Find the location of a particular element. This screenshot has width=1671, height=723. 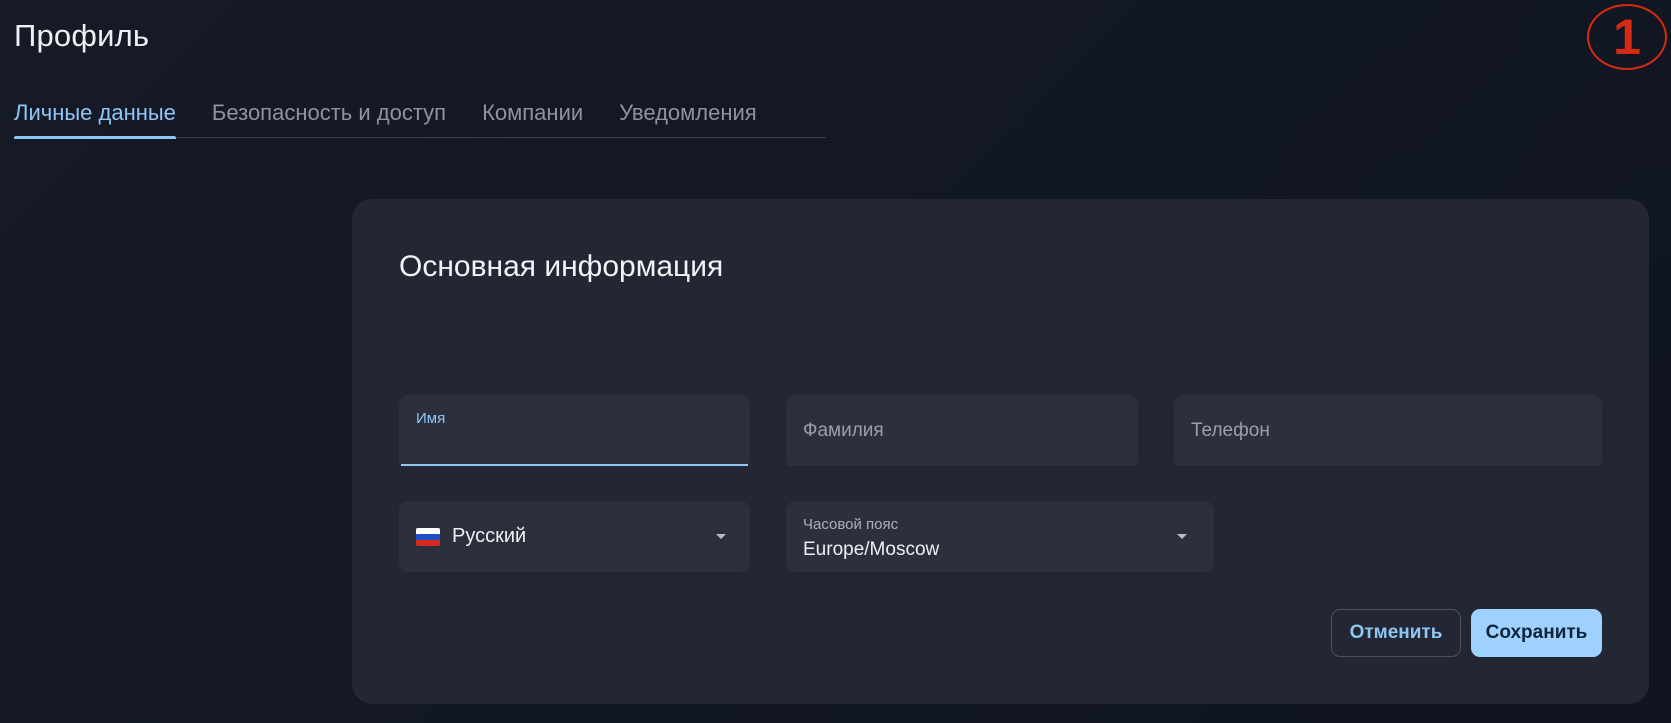

tab-companies: Компании is located at coordinates (532, 117).